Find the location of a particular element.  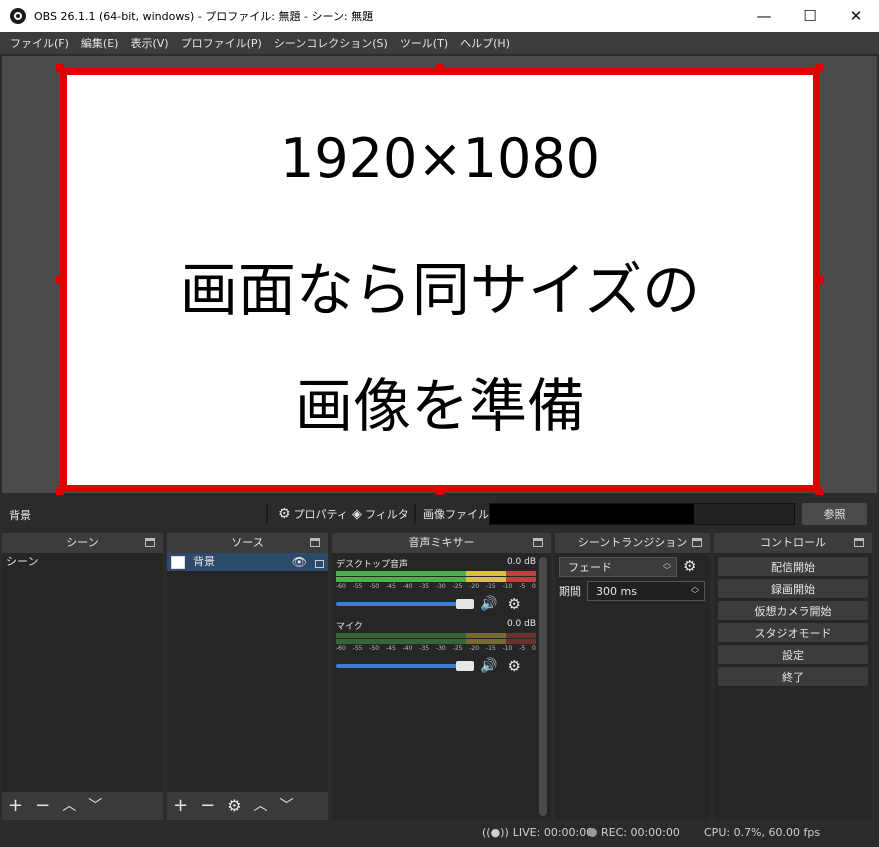

settings-button: 設定 is located at coordinates (793, 654).